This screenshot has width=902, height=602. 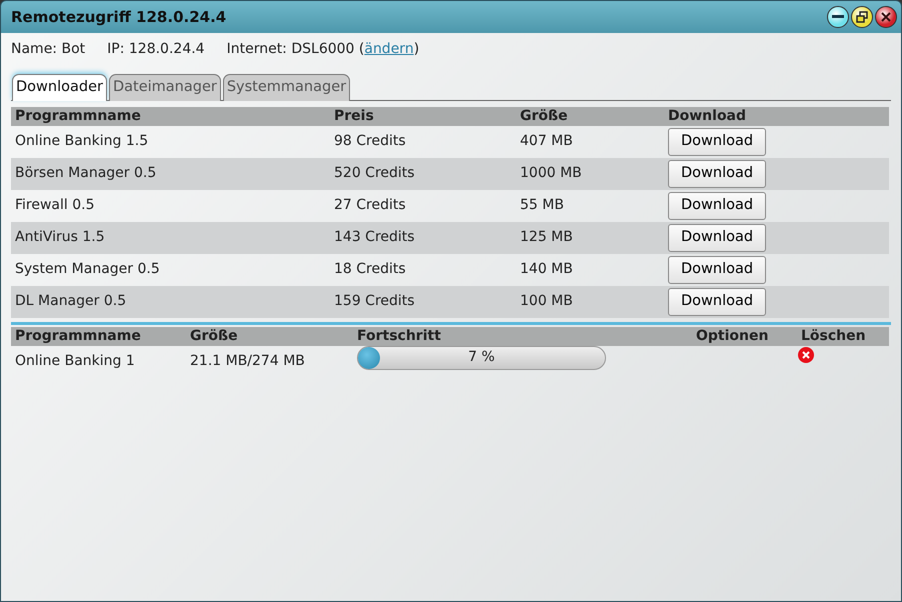 What do you see at coordinates (843, 336) in the screenshot?
I see `column-header: Löschen` at bounding box center [843, 336].